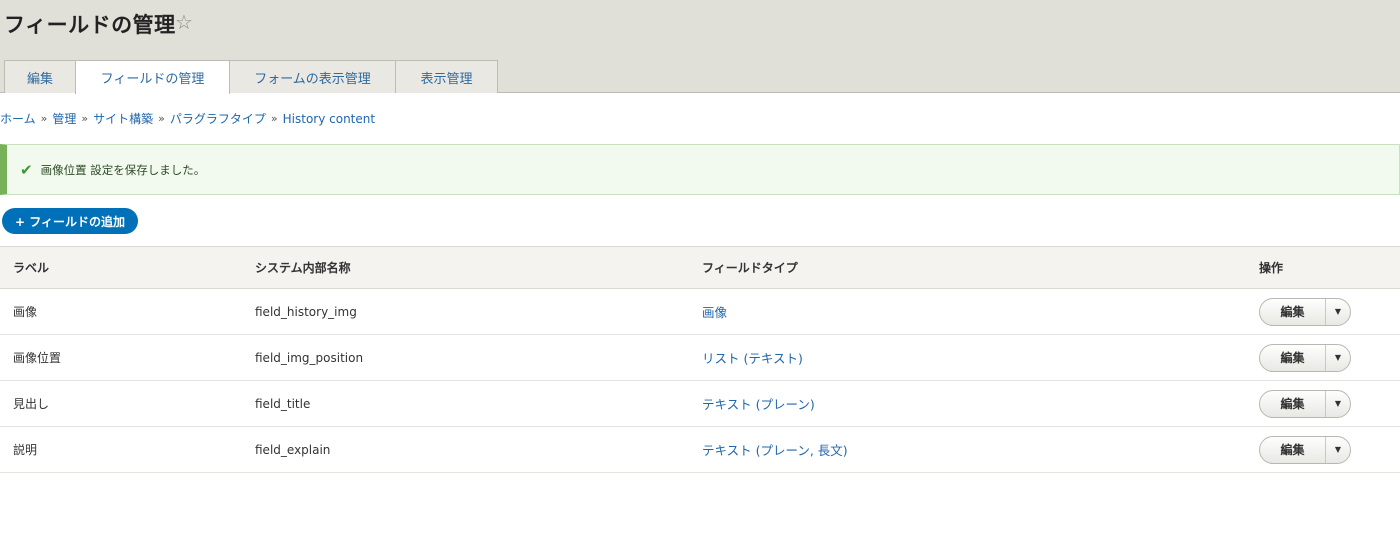 The width and height of the screenshot is (1400, 550). What do you see at coordinates (463, 403) in the screenshot?
I see `field-machine-name: field_title` at bounding box center [463, 403].